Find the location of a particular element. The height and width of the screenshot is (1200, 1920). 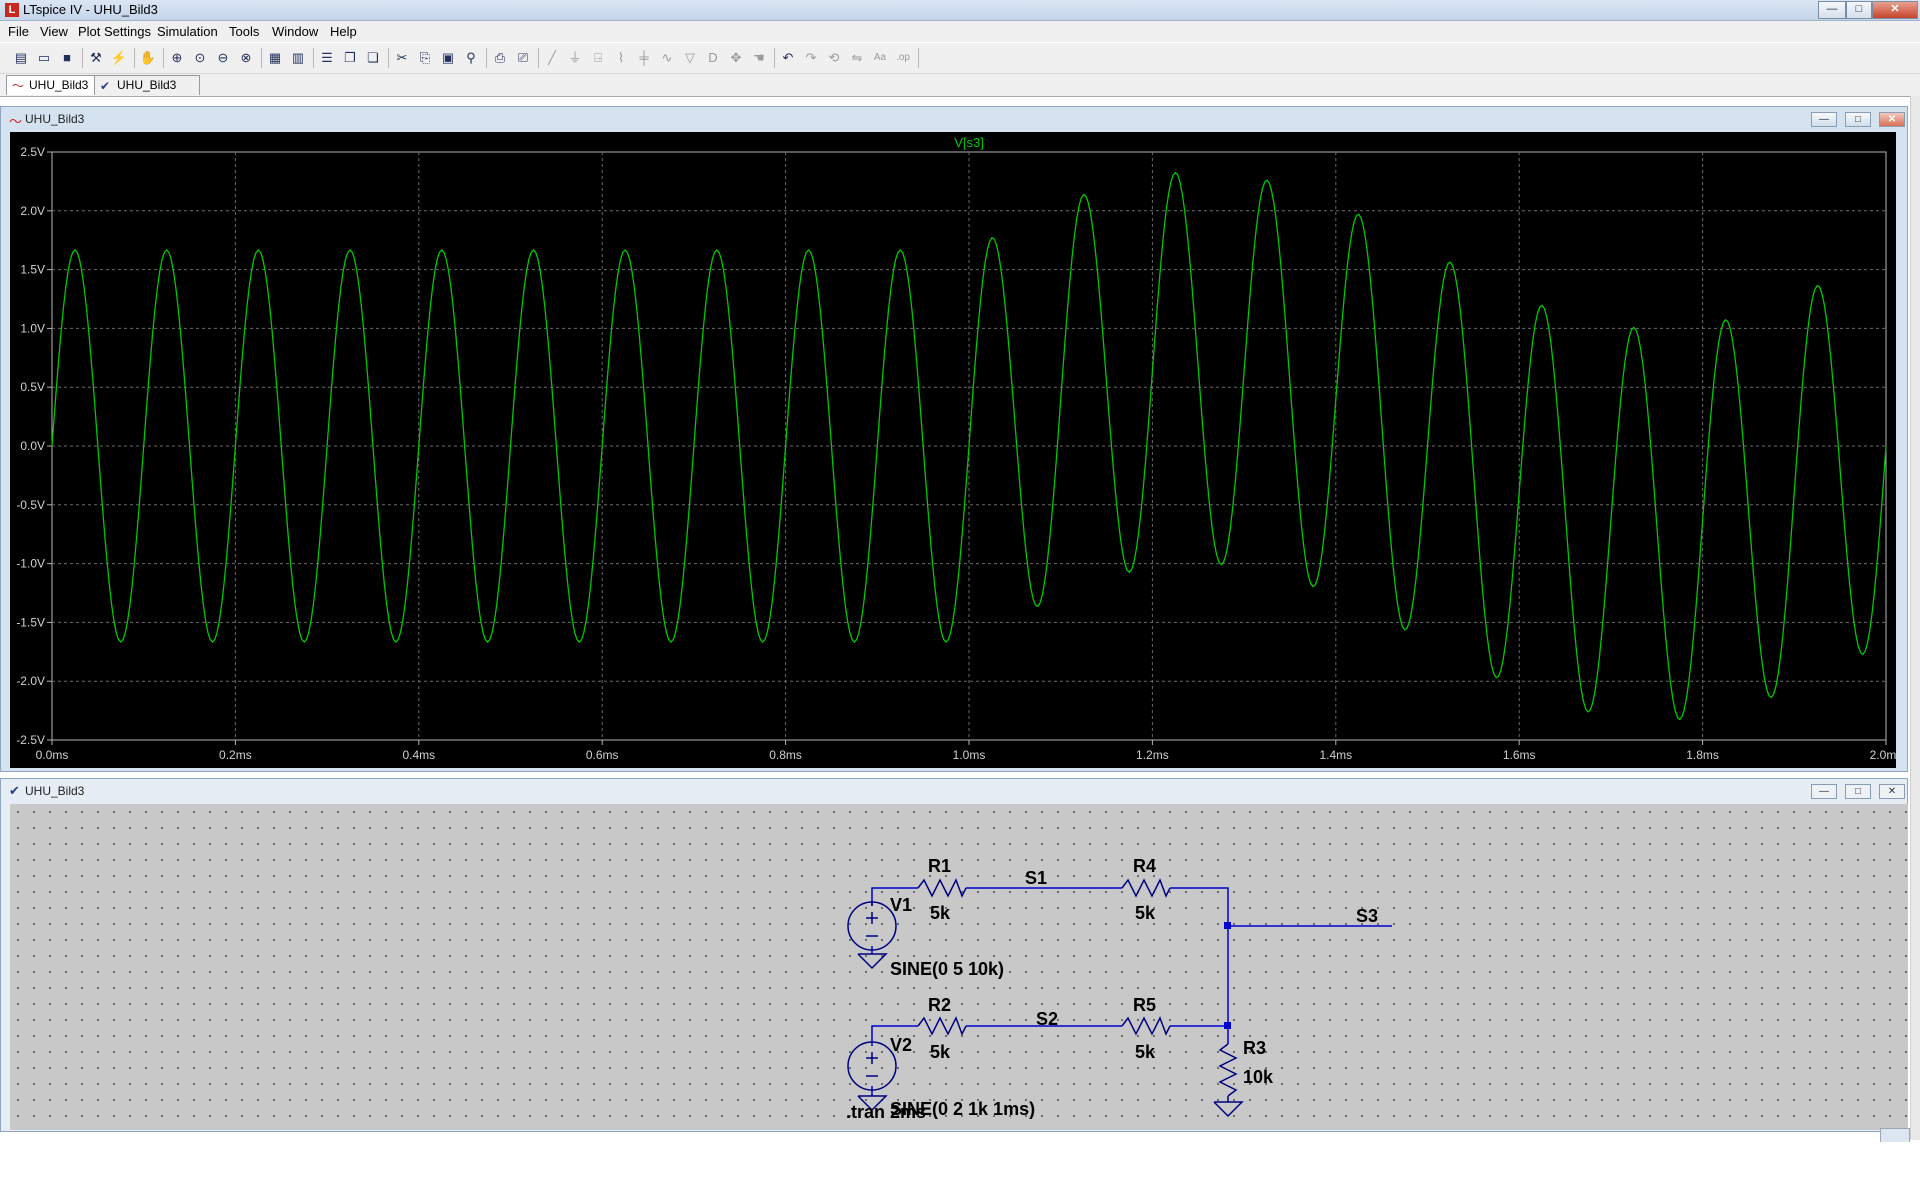

schematic-maximize-button: □ is located at coordinates (1858, 791).